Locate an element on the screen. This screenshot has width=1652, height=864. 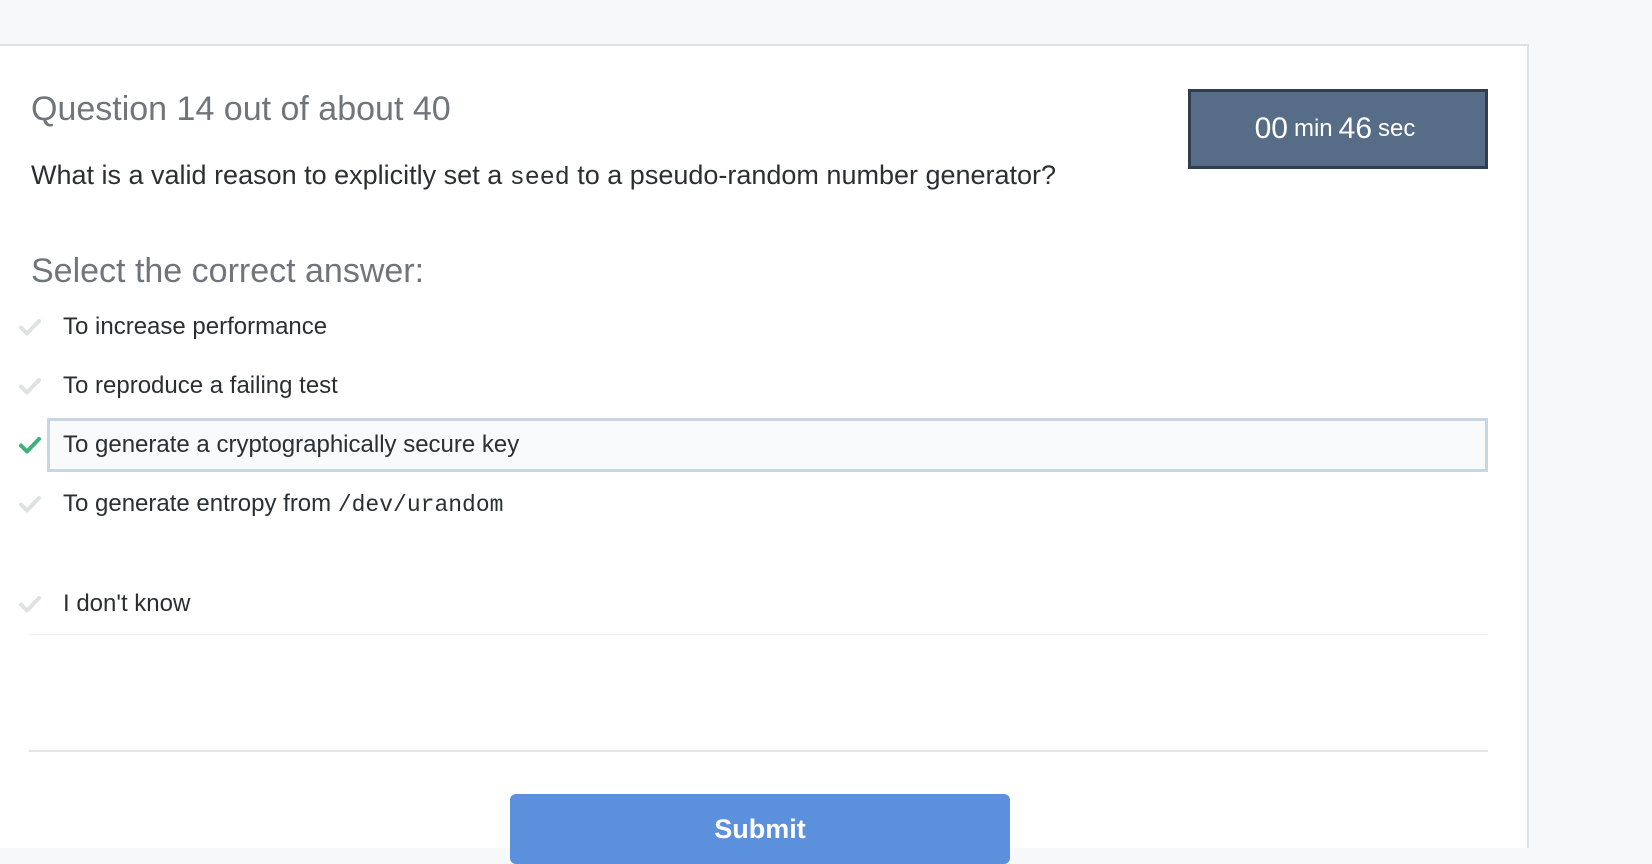
timer-minutes: 00 is located at coordinates (1271, 128).